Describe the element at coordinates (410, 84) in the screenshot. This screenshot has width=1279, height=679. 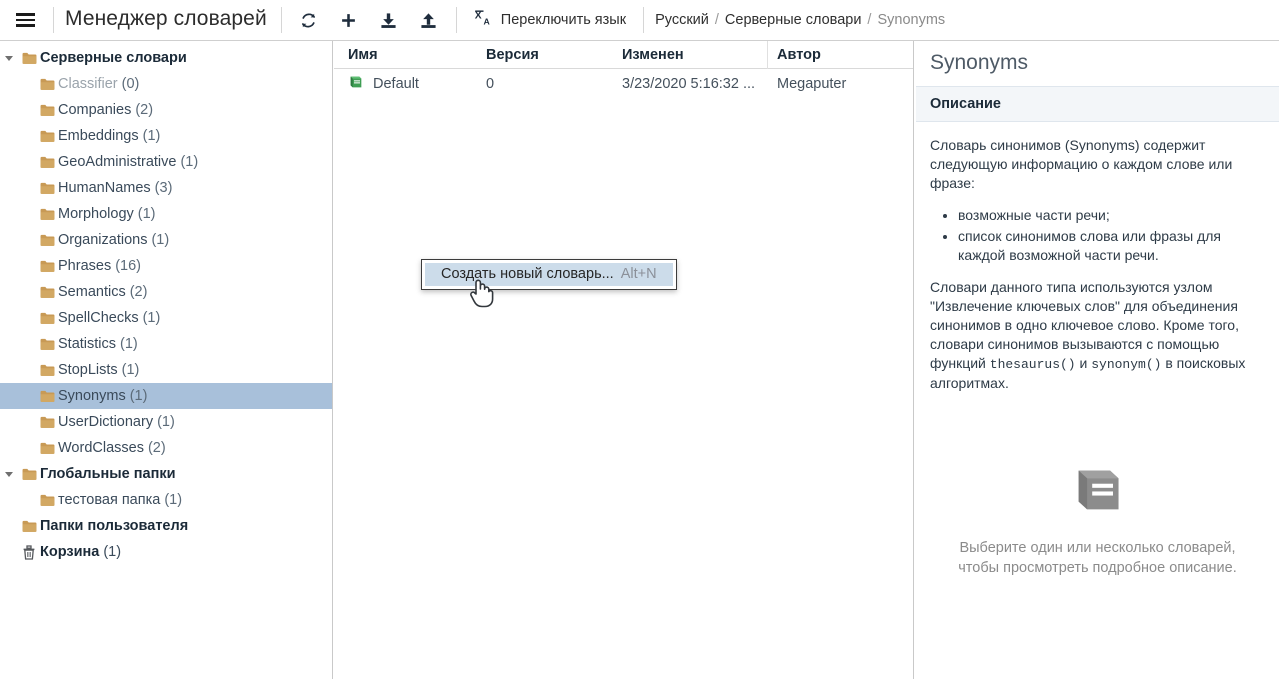
I see `cell-name: Default` at that location.